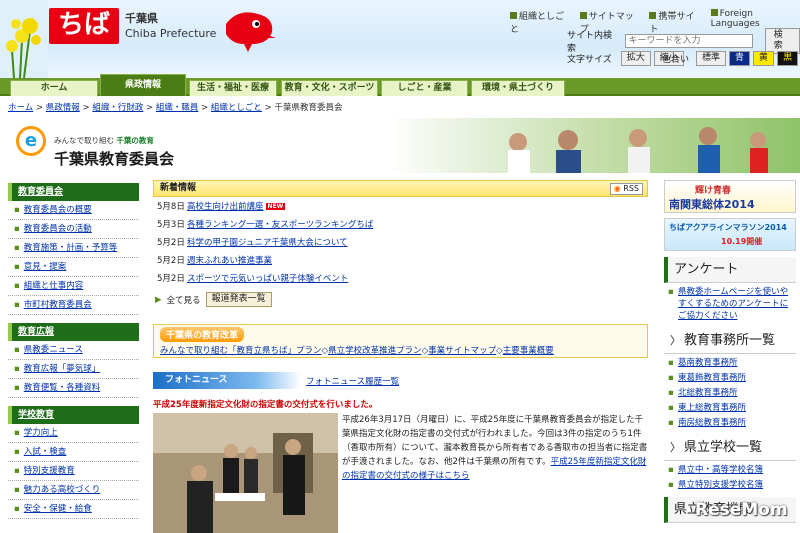 The height and width of the screenshot is (533, 800). What do you see at coordinates (730, 378) in the screenshot?
I see `office-link: 東葛飾教育事務所` at bounding box center [730, 378].